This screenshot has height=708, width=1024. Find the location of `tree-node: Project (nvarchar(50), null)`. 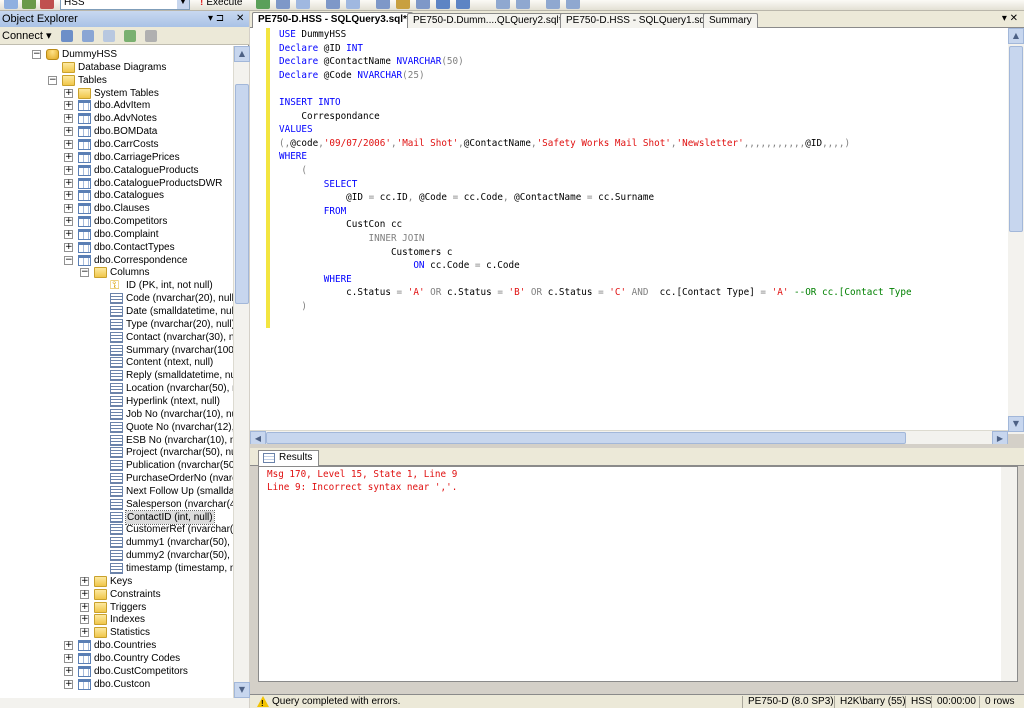

tree-node: Project (nvarchar(50), null) is located at coordinates (116, 452).